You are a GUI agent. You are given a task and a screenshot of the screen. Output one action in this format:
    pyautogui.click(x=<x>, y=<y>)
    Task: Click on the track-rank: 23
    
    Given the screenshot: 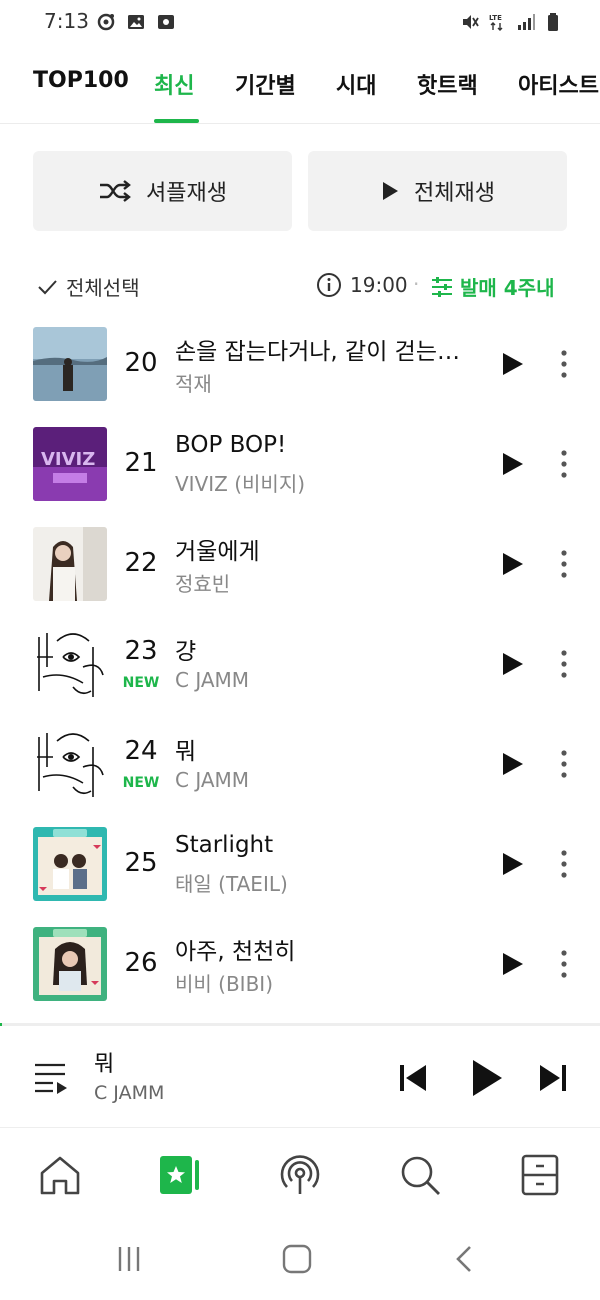 What is the action you would take?
    pyautogui.click(x=141, y=651)
    